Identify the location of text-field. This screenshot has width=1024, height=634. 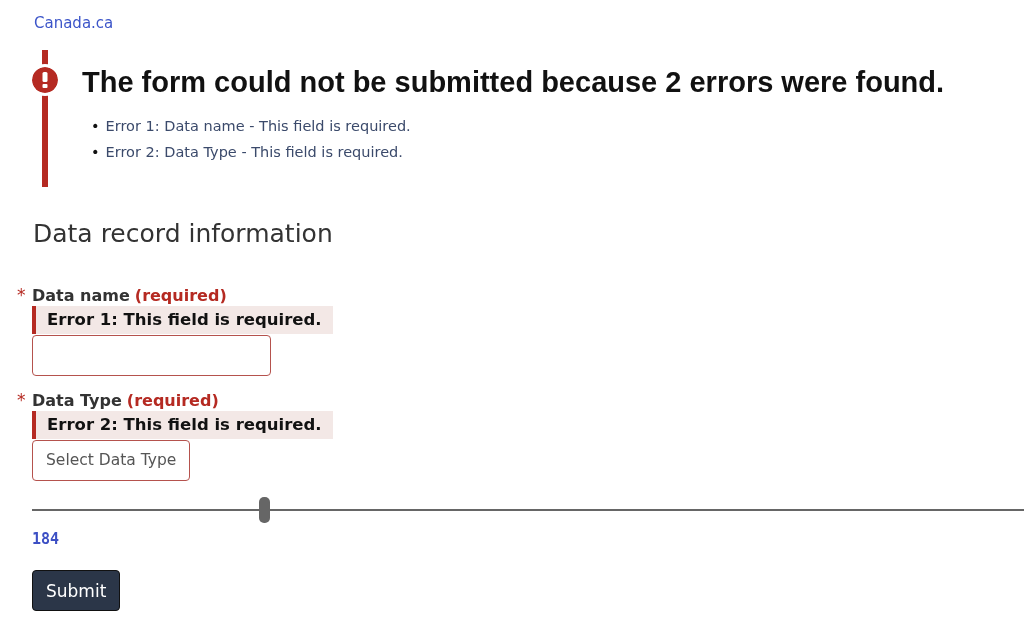
(151, 355).